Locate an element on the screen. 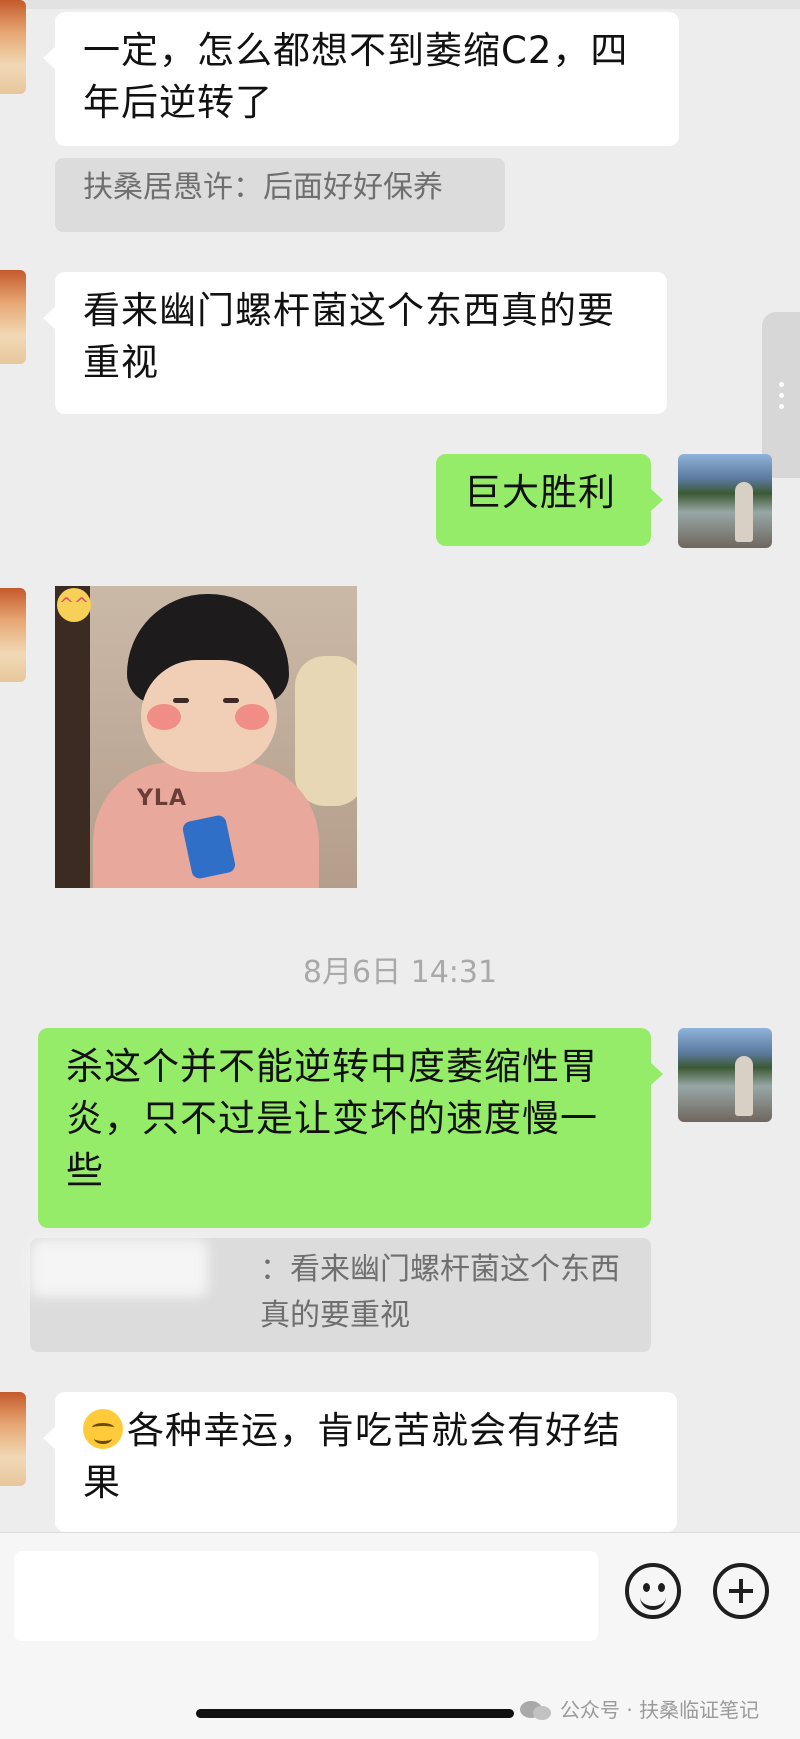  plus-button-icon is located at coordinates (741, 1591).